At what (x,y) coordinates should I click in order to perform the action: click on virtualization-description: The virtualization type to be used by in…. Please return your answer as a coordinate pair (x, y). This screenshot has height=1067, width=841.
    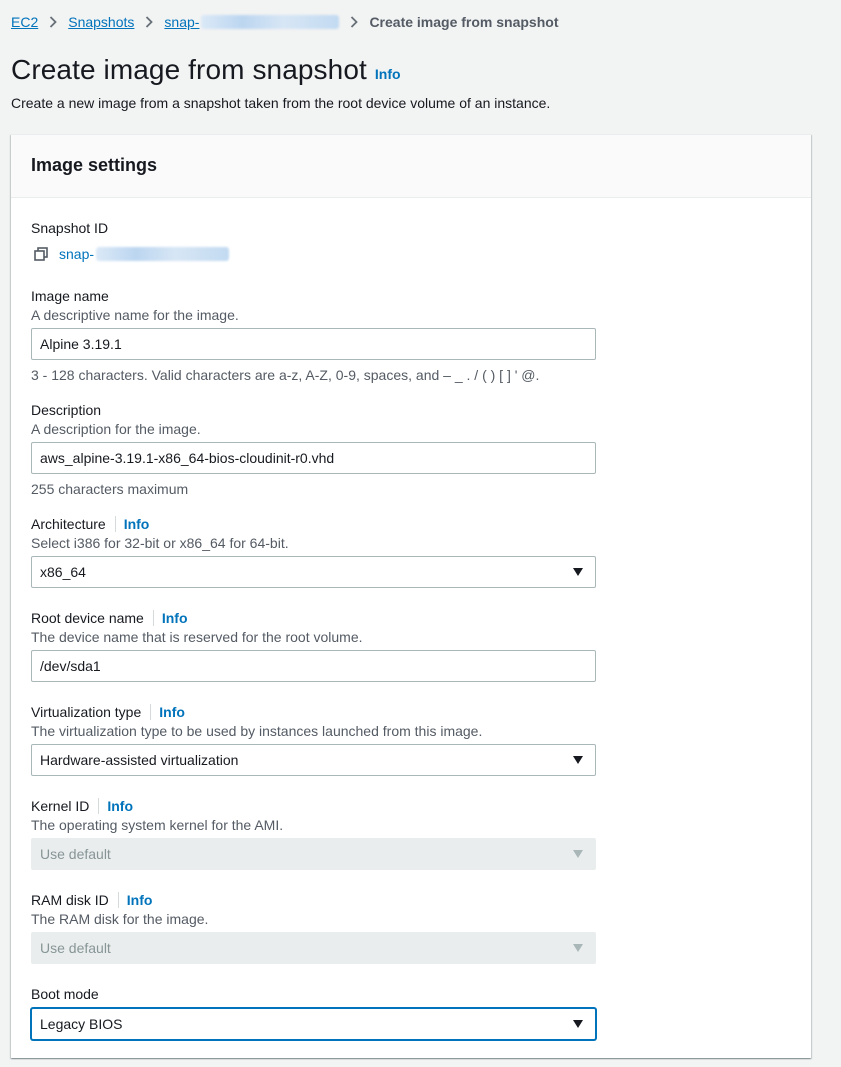
    Looking at the image, I should click on (257, 731).